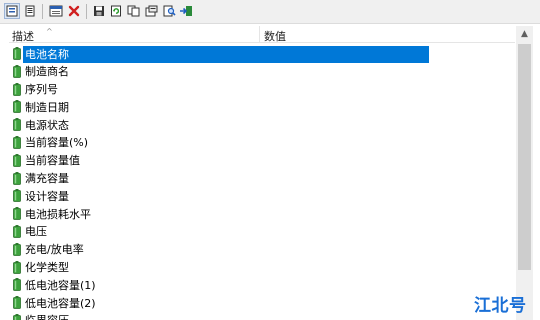 The height and width of the screenshot is (320, 540). I want to click on refresh-icon, so click(116, 11).